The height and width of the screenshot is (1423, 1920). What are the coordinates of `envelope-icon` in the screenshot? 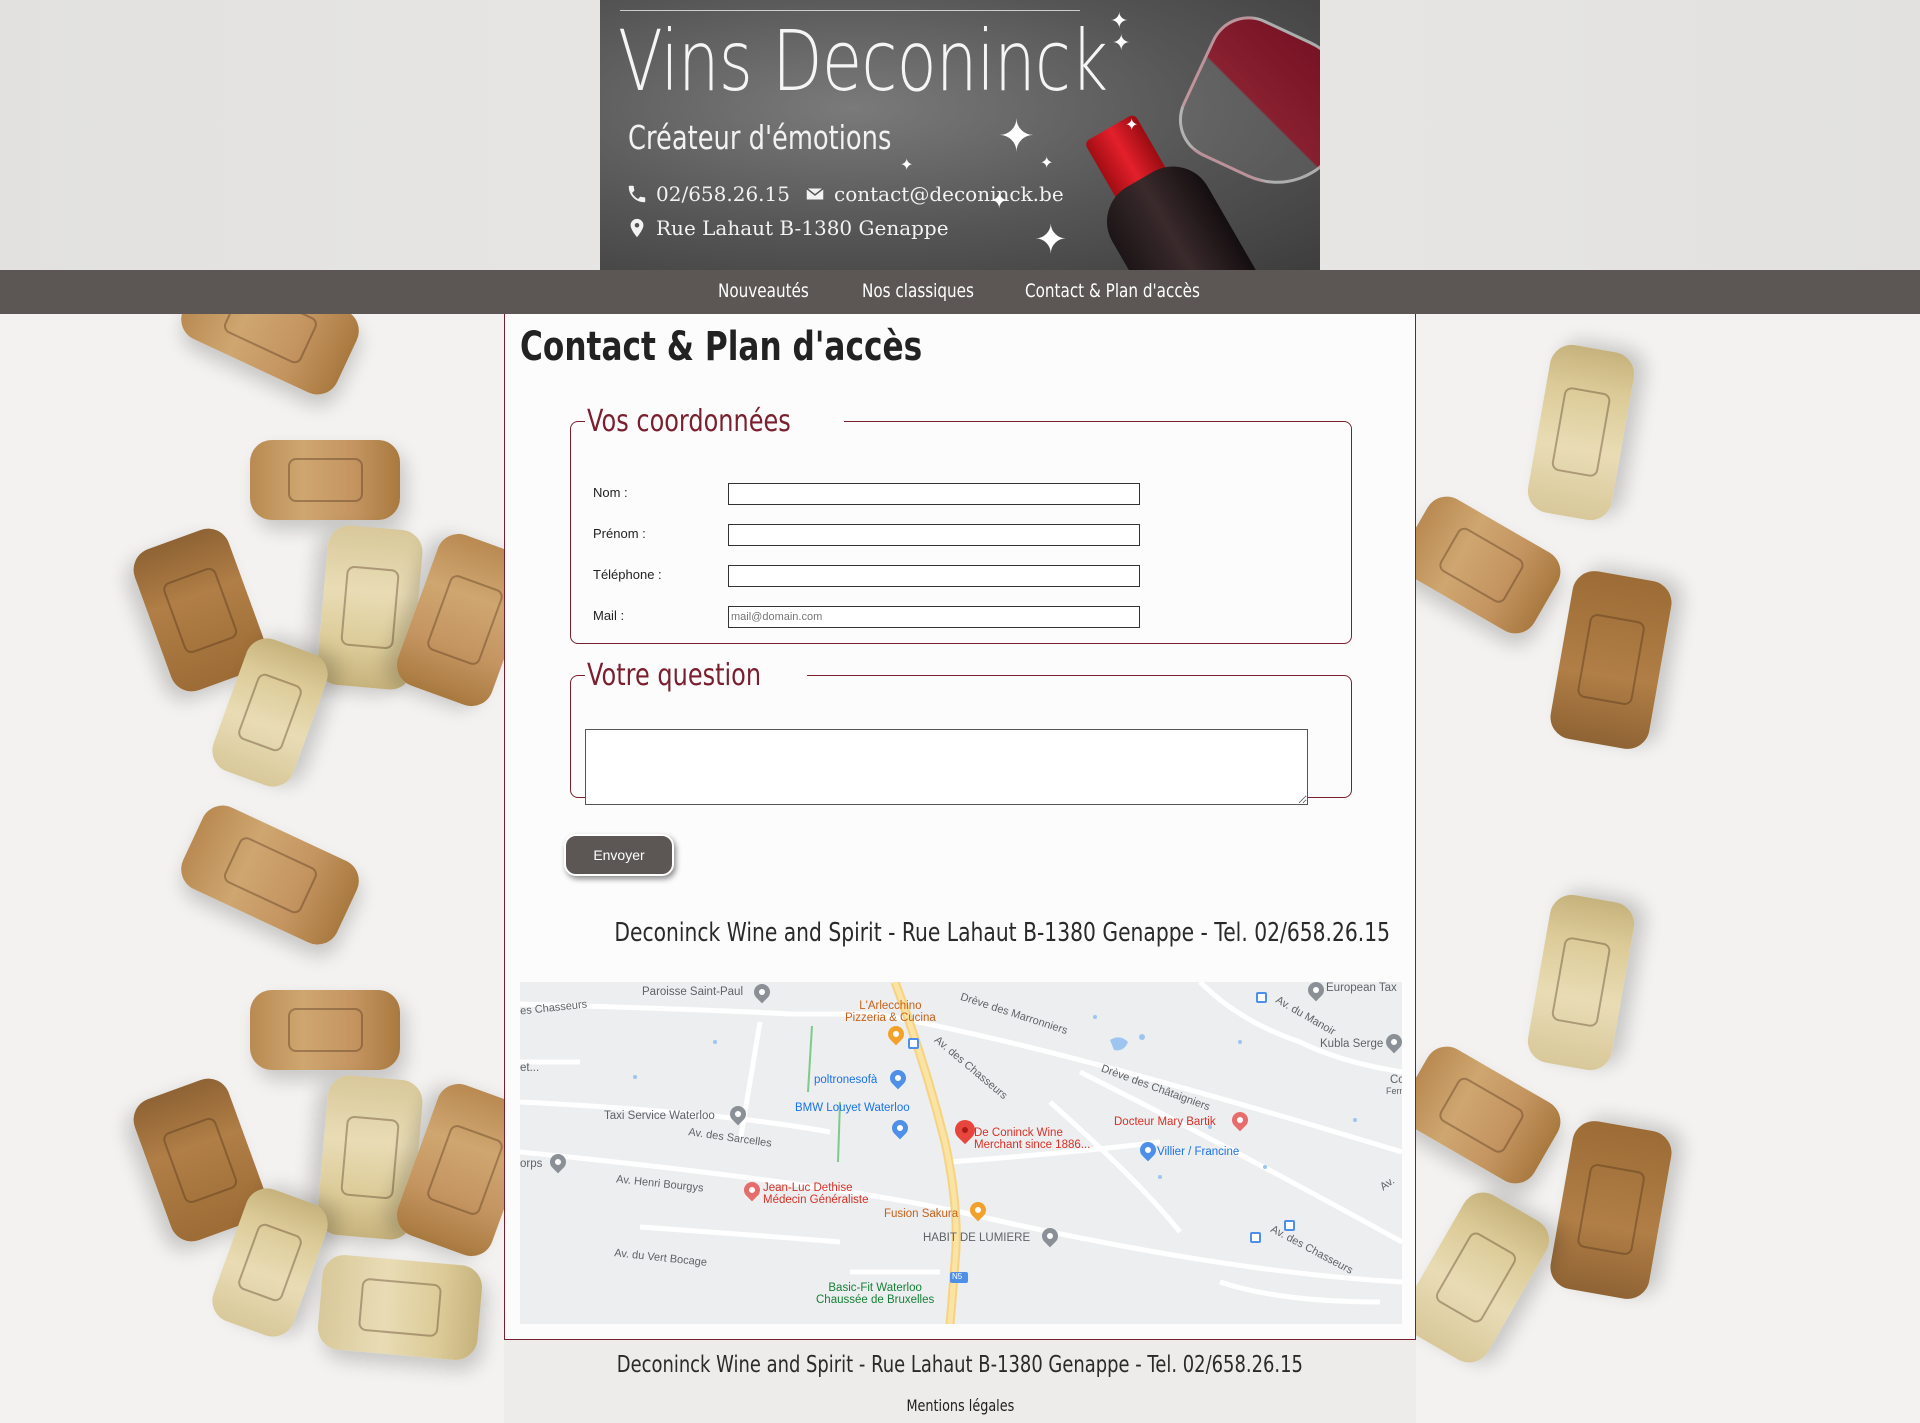 It's located at (815, 193).